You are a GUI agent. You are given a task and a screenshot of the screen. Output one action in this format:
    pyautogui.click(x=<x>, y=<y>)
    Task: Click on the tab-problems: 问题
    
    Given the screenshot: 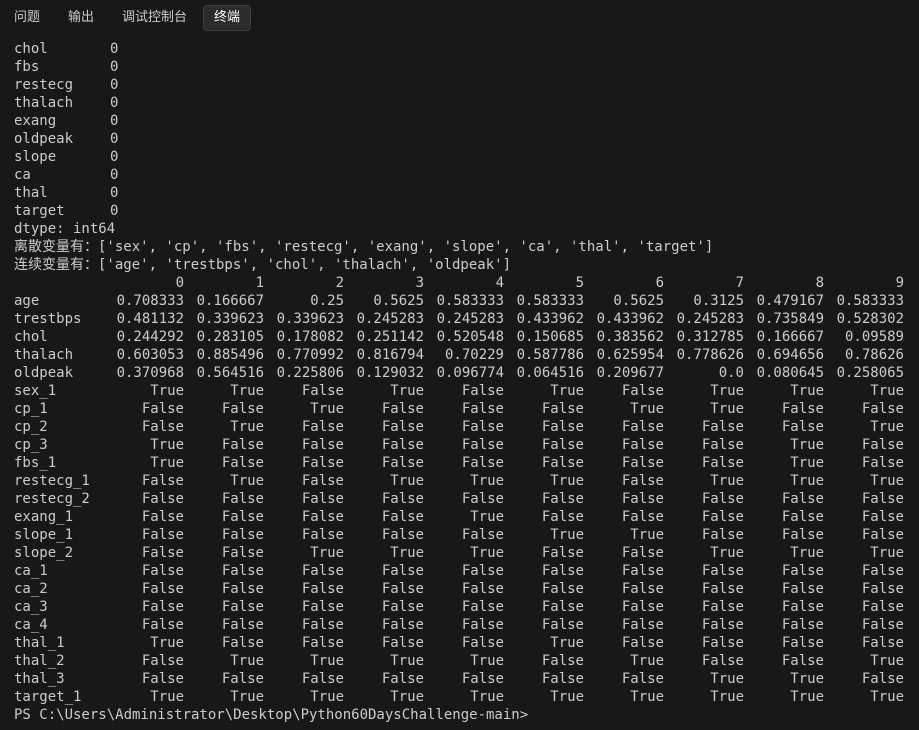 What is the action you would take?
    pyautogui.click(x=27, y=18)
    